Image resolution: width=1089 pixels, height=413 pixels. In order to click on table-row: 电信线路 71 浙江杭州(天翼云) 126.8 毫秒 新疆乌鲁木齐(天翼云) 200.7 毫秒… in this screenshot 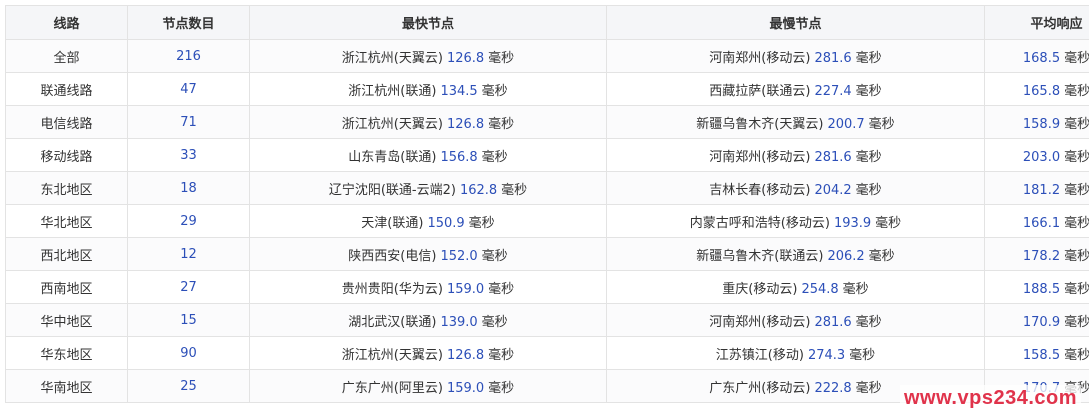, I will do `click(547, 122)`.